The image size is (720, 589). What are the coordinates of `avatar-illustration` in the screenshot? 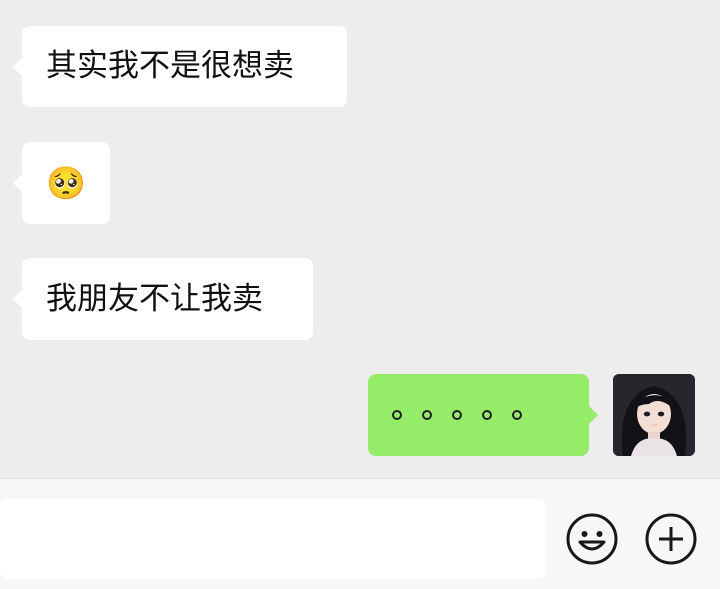 It's located at (654, 415).